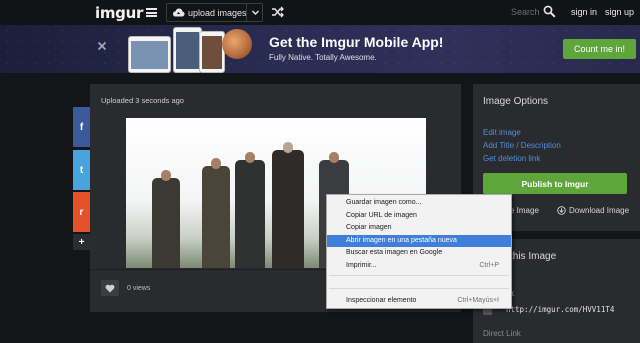 The width and height of the screenshot is (640, 343). I want to click on context-menu-item-copy-image-url: Copiar URL de imagen, so click(419, 216).